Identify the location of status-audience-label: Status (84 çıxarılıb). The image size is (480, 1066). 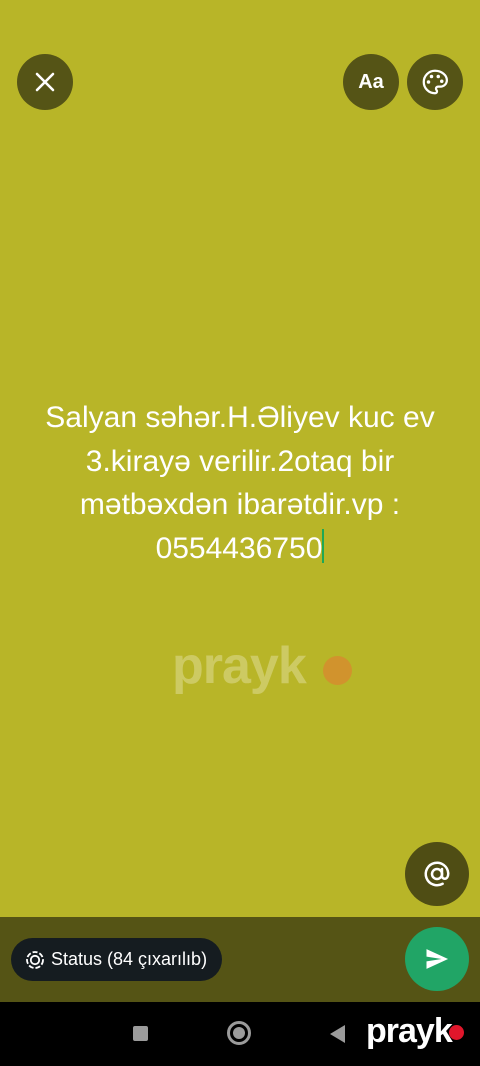
(129, 959).